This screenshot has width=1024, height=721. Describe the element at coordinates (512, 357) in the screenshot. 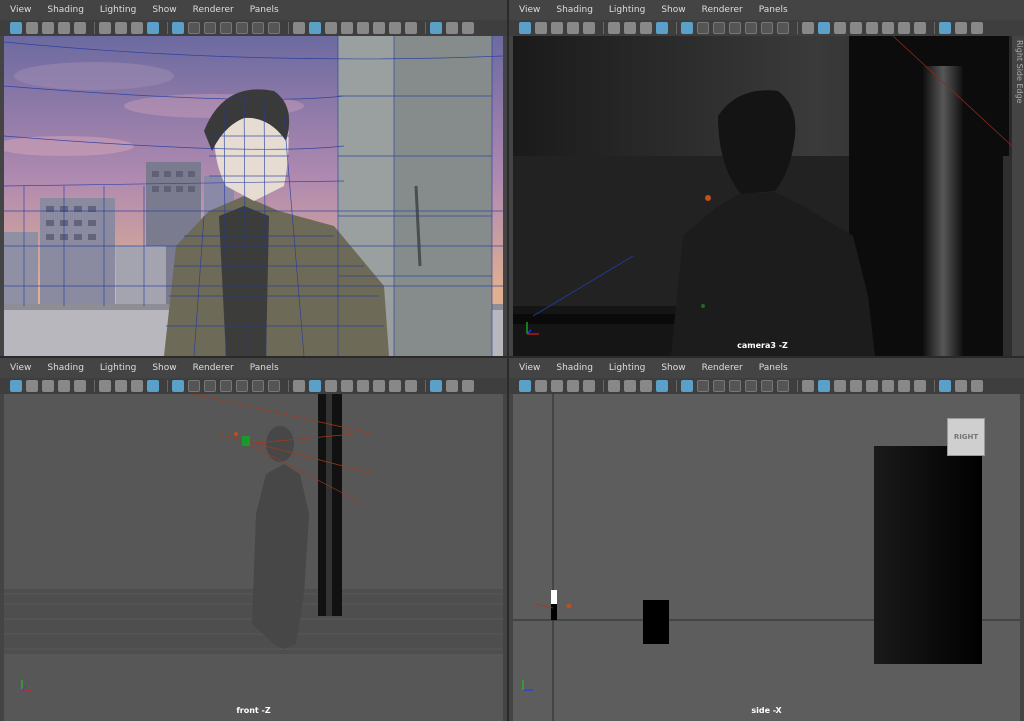

I see `horizontal-divider` at that location.